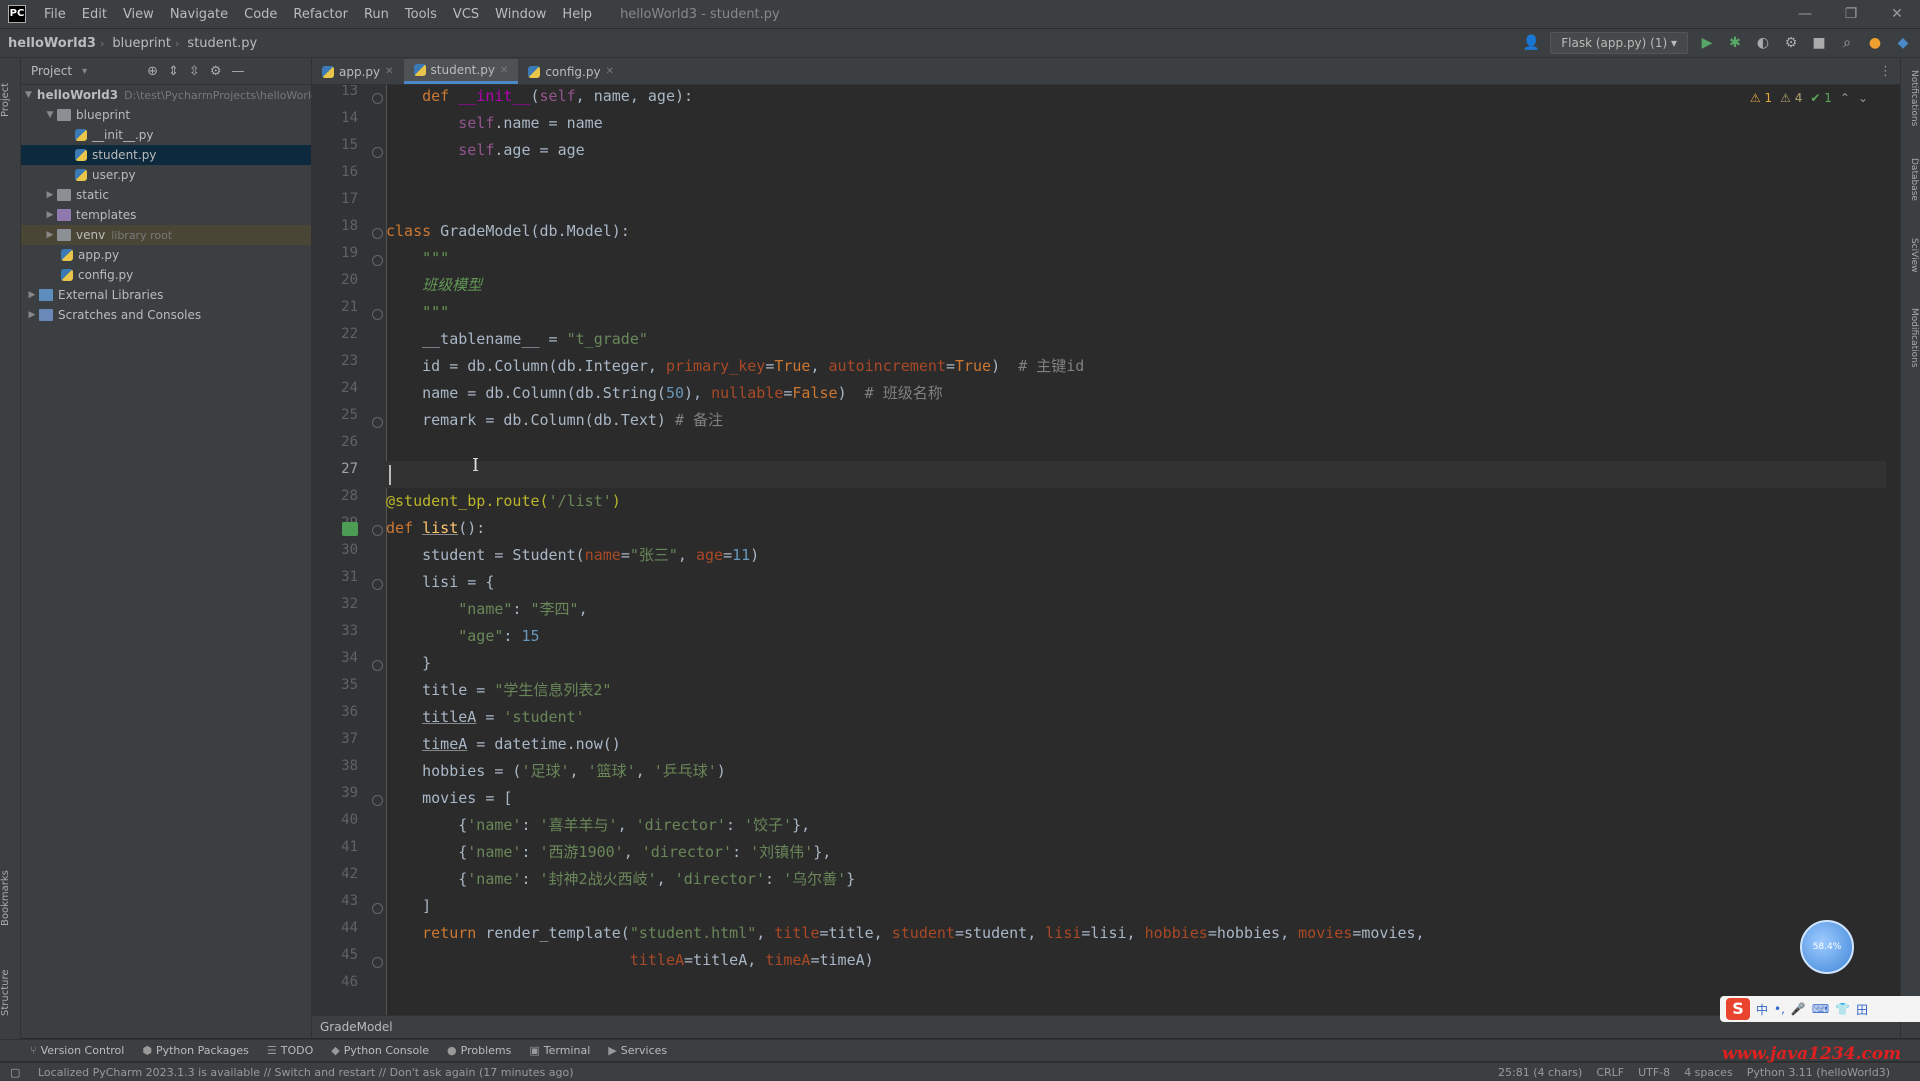 The image size is (1920, 1081). What do you see at coordinates (1531, 43) in the screenshot?
I see `user-icon: 👤` at bounding box center [1531, 43].